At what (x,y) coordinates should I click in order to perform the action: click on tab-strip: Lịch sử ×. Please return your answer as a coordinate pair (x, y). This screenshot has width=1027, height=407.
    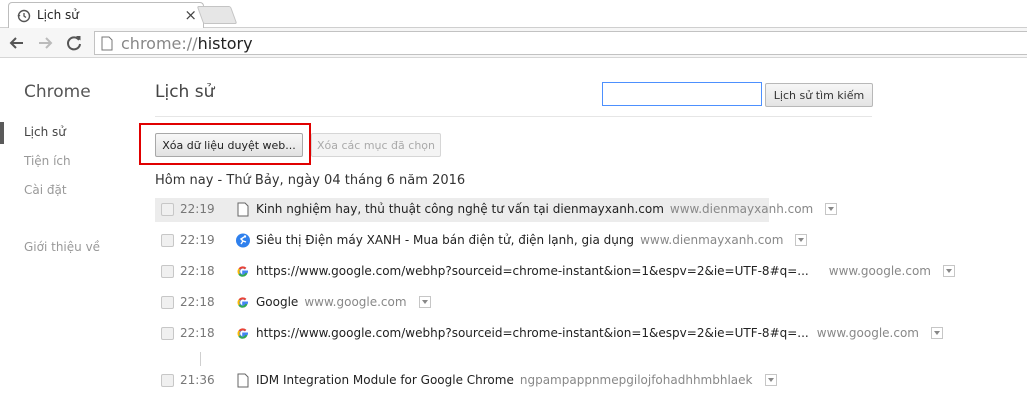
    Looking at the image, I should click on (513, 14).